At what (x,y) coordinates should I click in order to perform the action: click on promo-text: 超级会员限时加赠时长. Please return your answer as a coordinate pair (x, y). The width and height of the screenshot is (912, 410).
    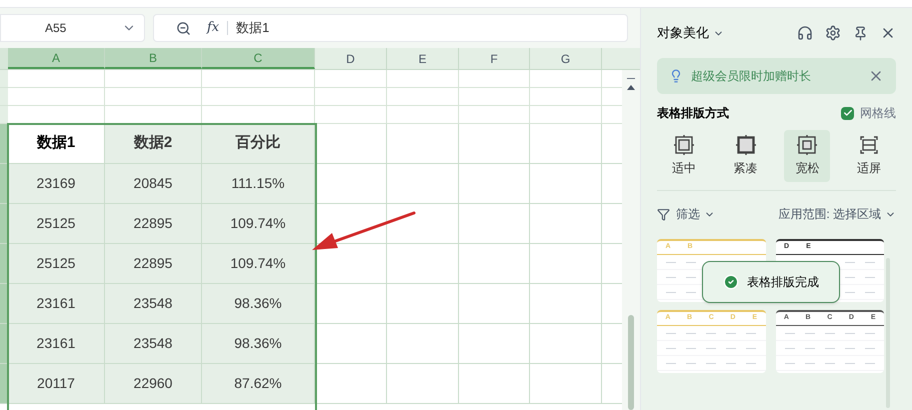
    Looking at the image, I should click on (751, 76).